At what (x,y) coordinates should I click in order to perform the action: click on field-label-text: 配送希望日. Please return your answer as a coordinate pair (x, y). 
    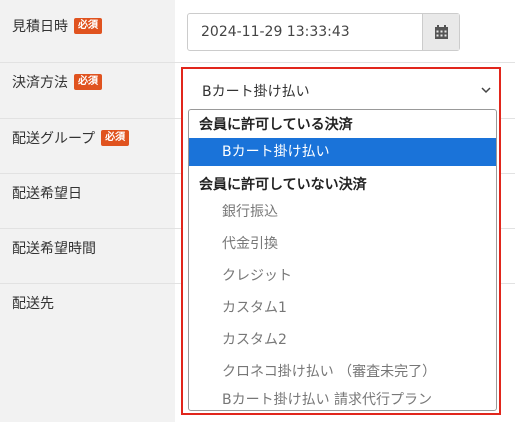
    Looking at the image, I should click on (47, 194).